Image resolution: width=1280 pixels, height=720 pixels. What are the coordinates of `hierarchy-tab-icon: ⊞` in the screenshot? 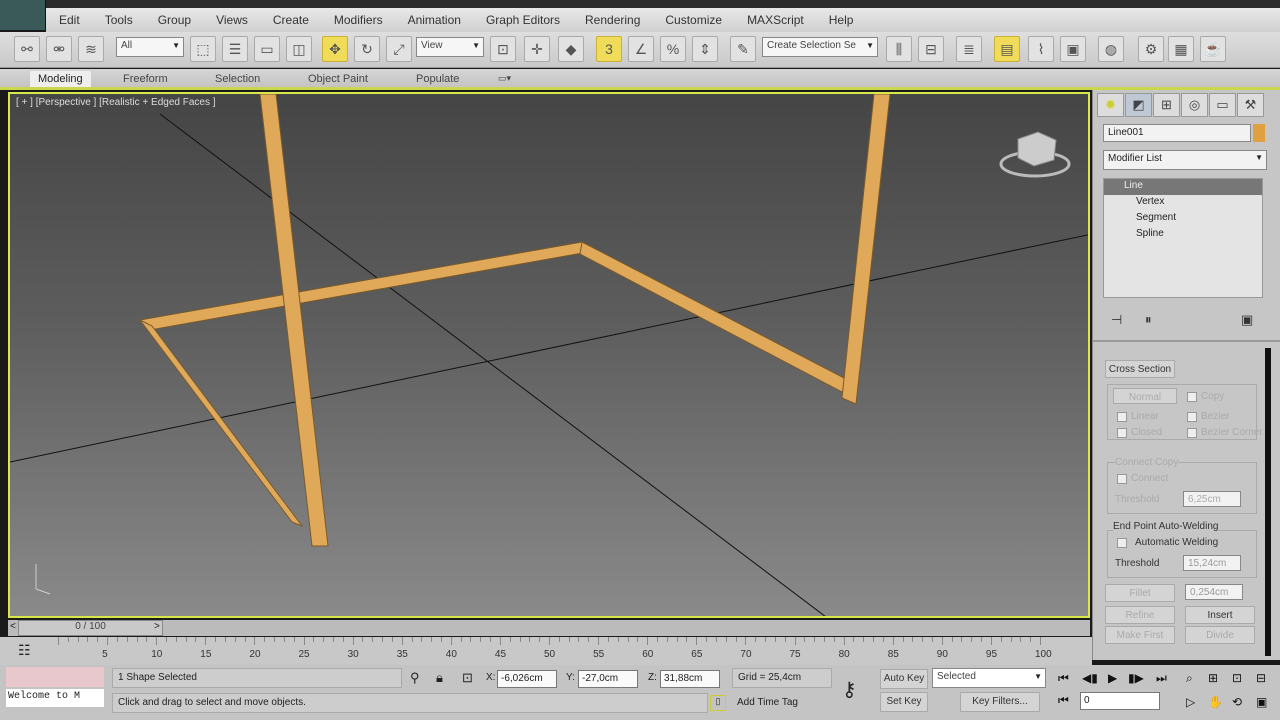 It's located at (1166, 105).